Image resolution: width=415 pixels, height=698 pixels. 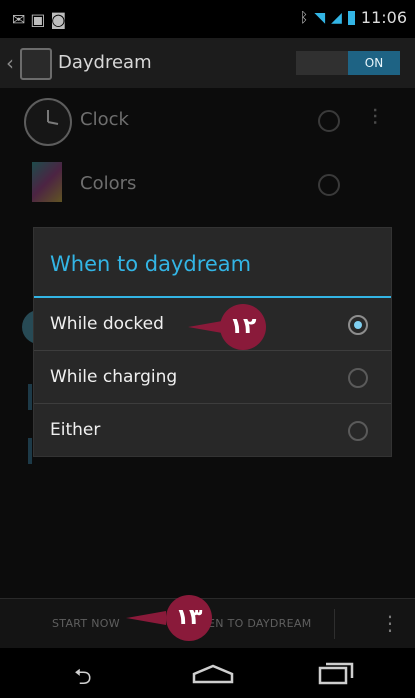 What do you see at coordinates (336, 17) in the screenshot?
I see `signal-icon: ◢` at bounding box center [336, 17].